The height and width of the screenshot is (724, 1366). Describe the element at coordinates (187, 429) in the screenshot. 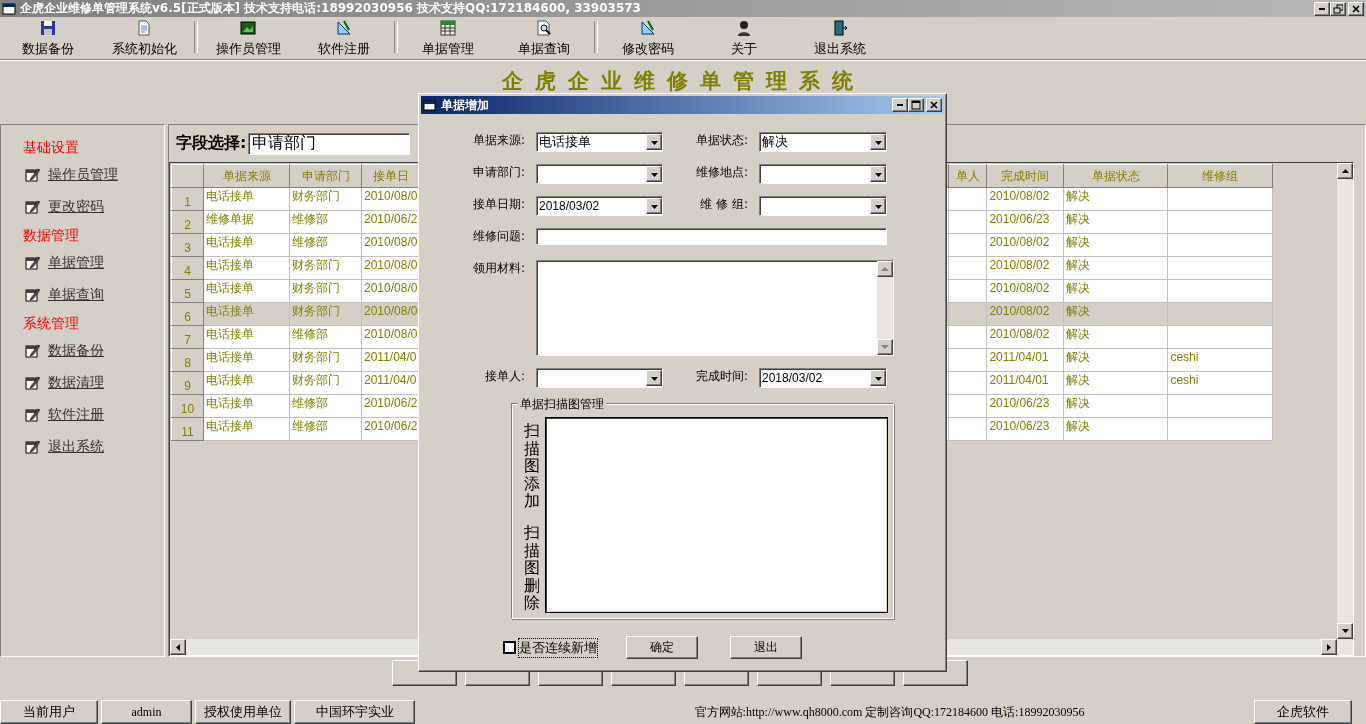

I see `row-number: 11` at that location.